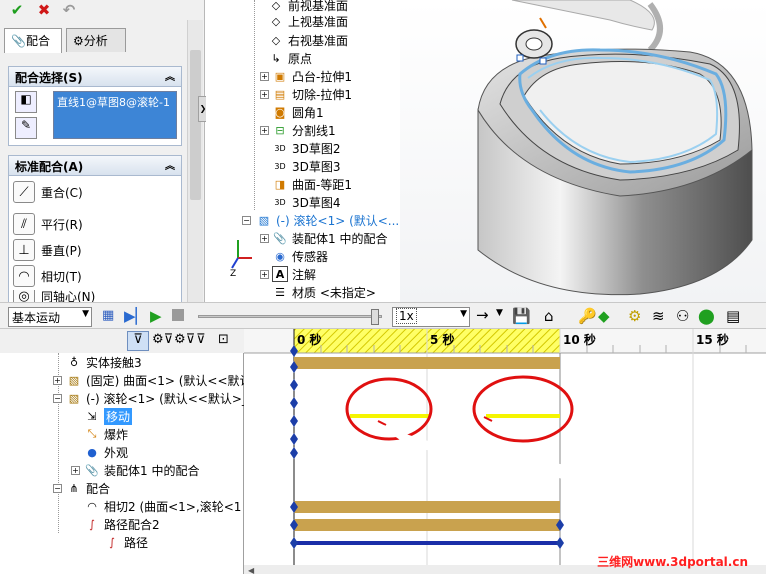  What do you see at coordinates (26, 128) in the screenshot?
I see `pin-icon: ✎` at bounding box center [26, 128].